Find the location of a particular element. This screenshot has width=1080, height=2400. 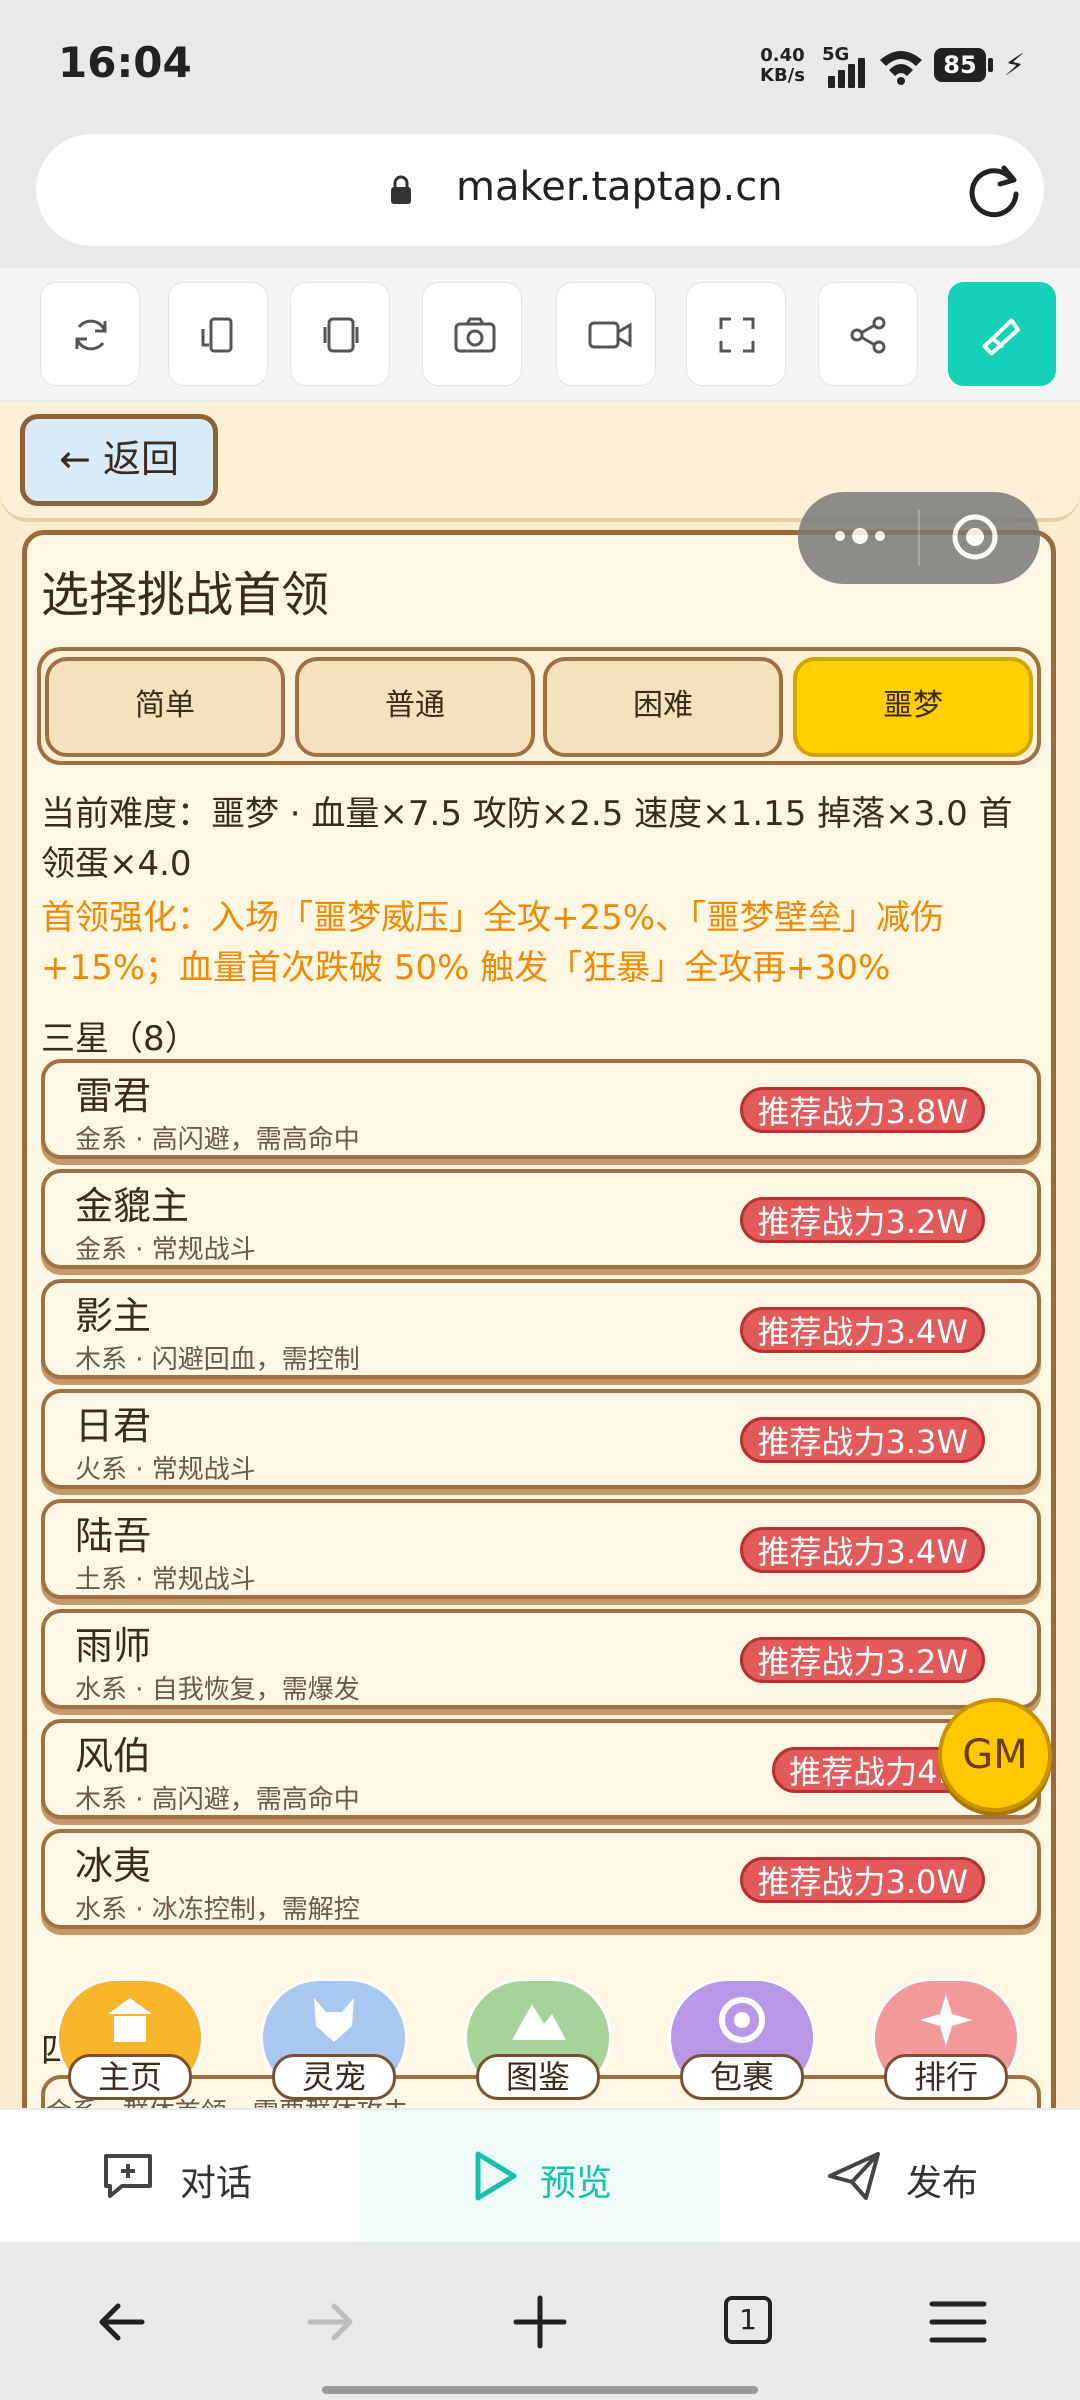

difficulty-nightmare: 噩梦 is located at coordinates (913, 707).